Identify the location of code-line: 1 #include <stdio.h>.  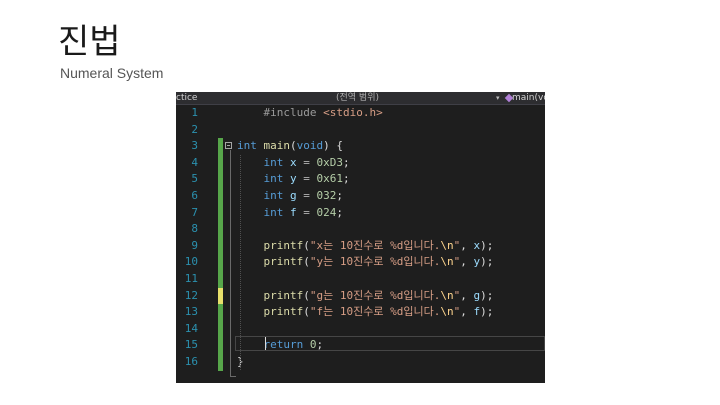
(360, 113).